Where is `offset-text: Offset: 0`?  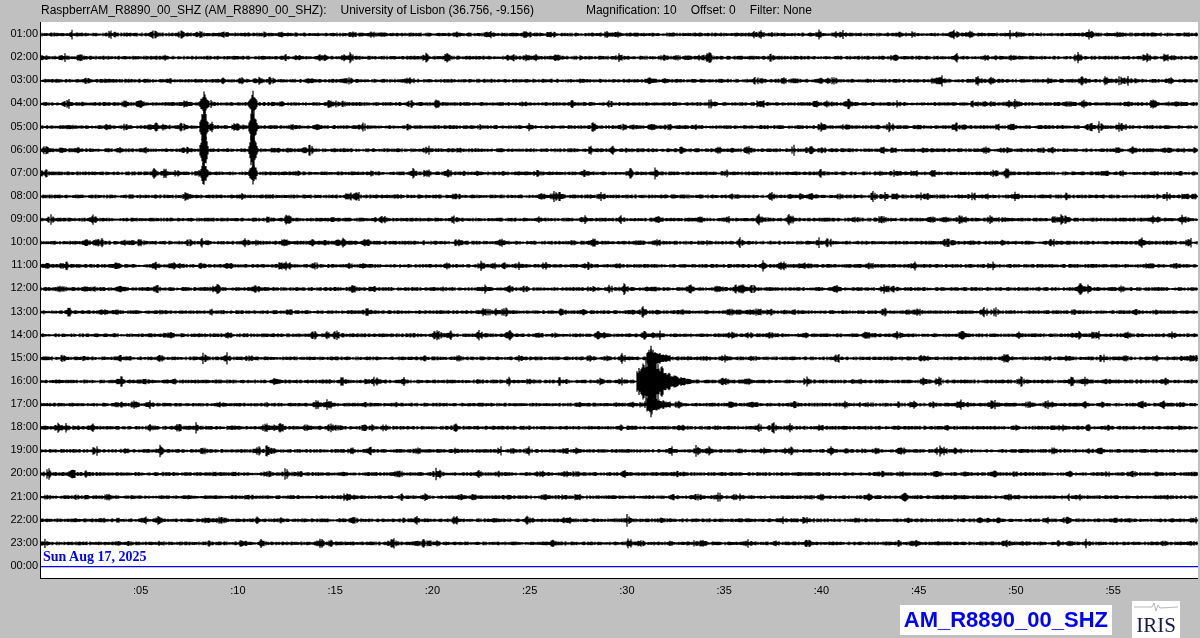
offset-text: Offset: 0 is located at coordinates (713, 10).